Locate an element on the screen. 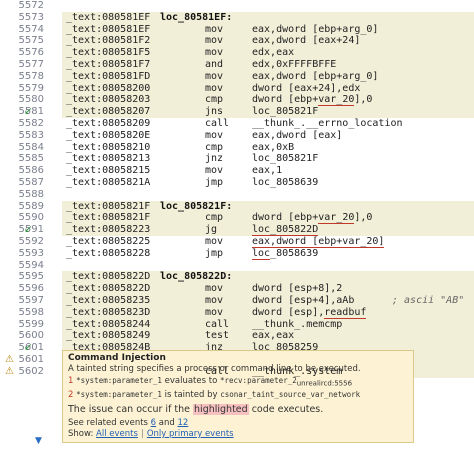 The height and width of the screenshot is (453, 474). operands: dword [ebp+var_20],0 is located at coordinates (312, 218).